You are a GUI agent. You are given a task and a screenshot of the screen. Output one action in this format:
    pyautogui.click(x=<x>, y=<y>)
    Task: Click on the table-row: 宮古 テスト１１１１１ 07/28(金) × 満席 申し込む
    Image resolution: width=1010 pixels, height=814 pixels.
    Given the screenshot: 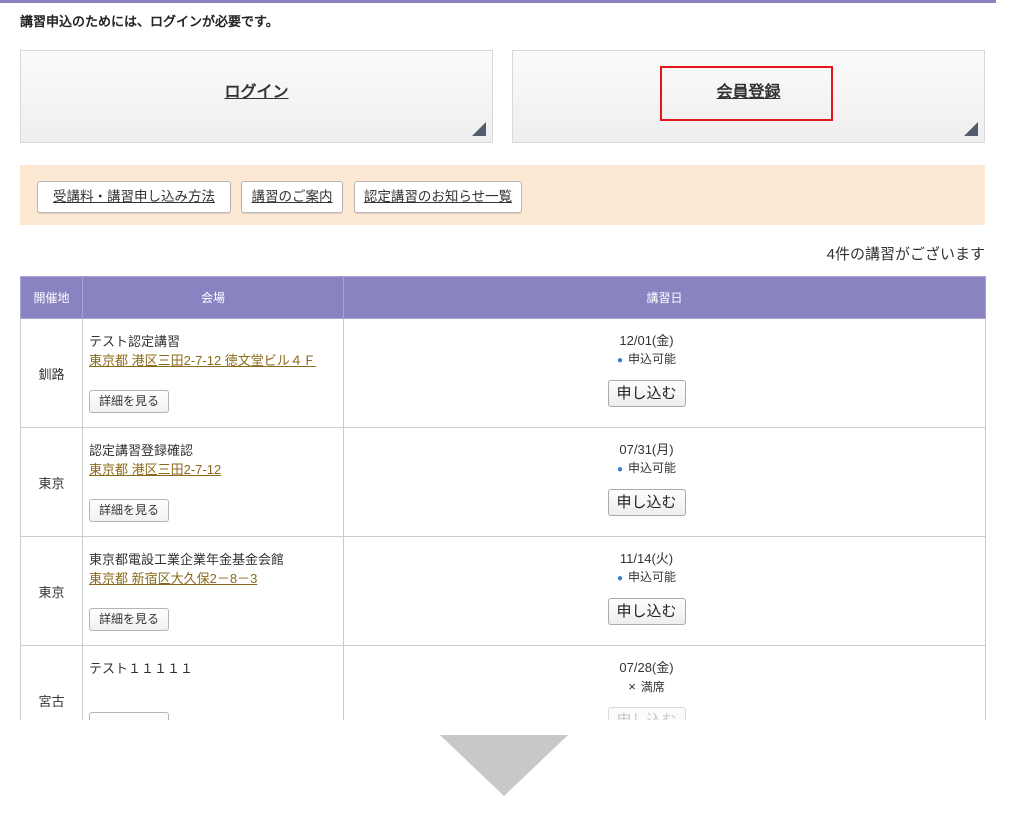 What is the action you would take?
    pyautogui.click(x=503, y=682)
    